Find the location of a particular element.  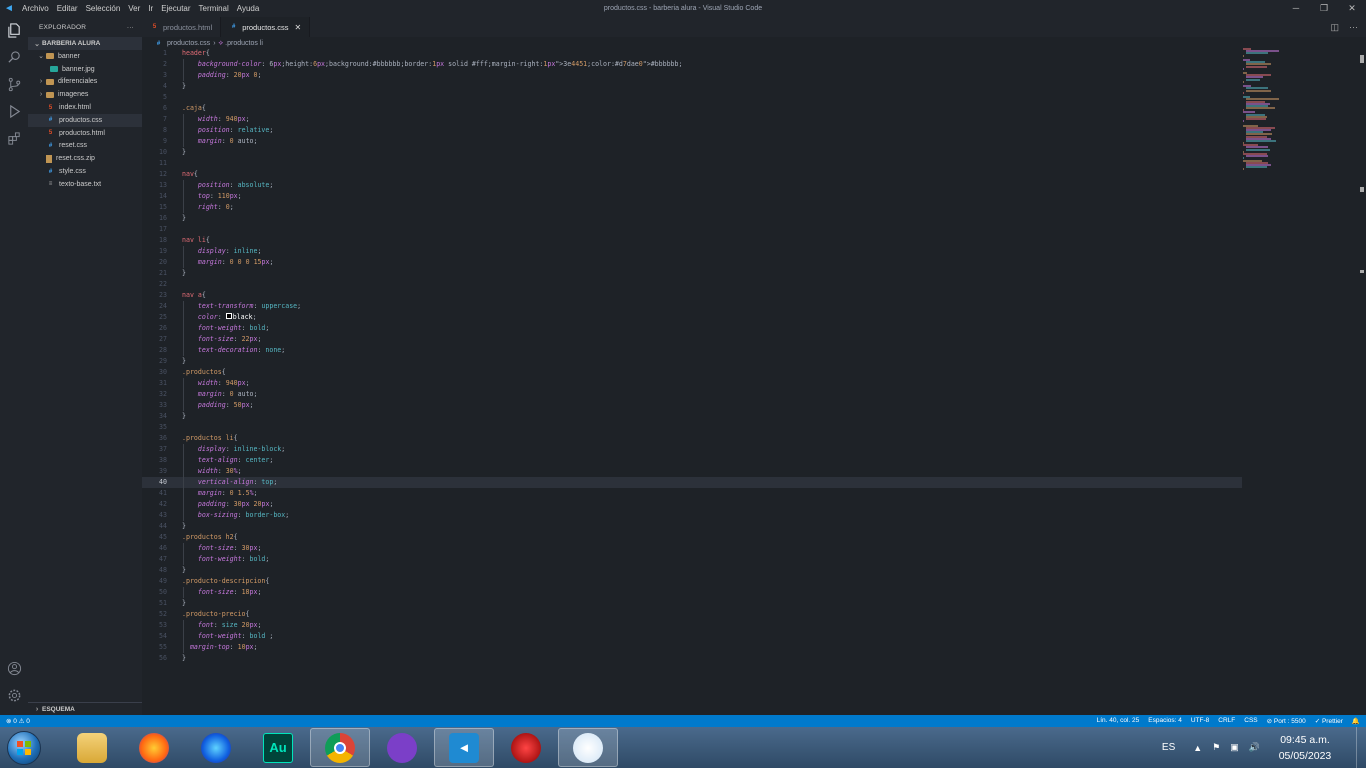

live-server-port: ⊘ Port : 5500 is located at coordinates (1286, 721).